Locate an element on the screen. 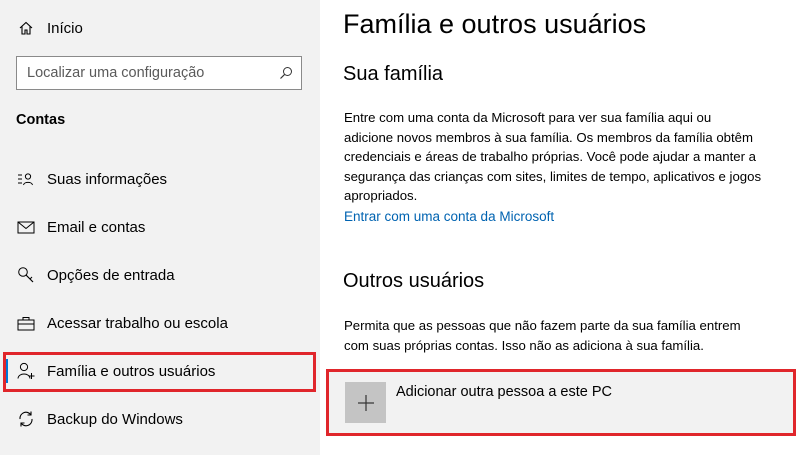  add-person-label: Adicionar outra pessoa a este PC is located at coordinates (504, 391).